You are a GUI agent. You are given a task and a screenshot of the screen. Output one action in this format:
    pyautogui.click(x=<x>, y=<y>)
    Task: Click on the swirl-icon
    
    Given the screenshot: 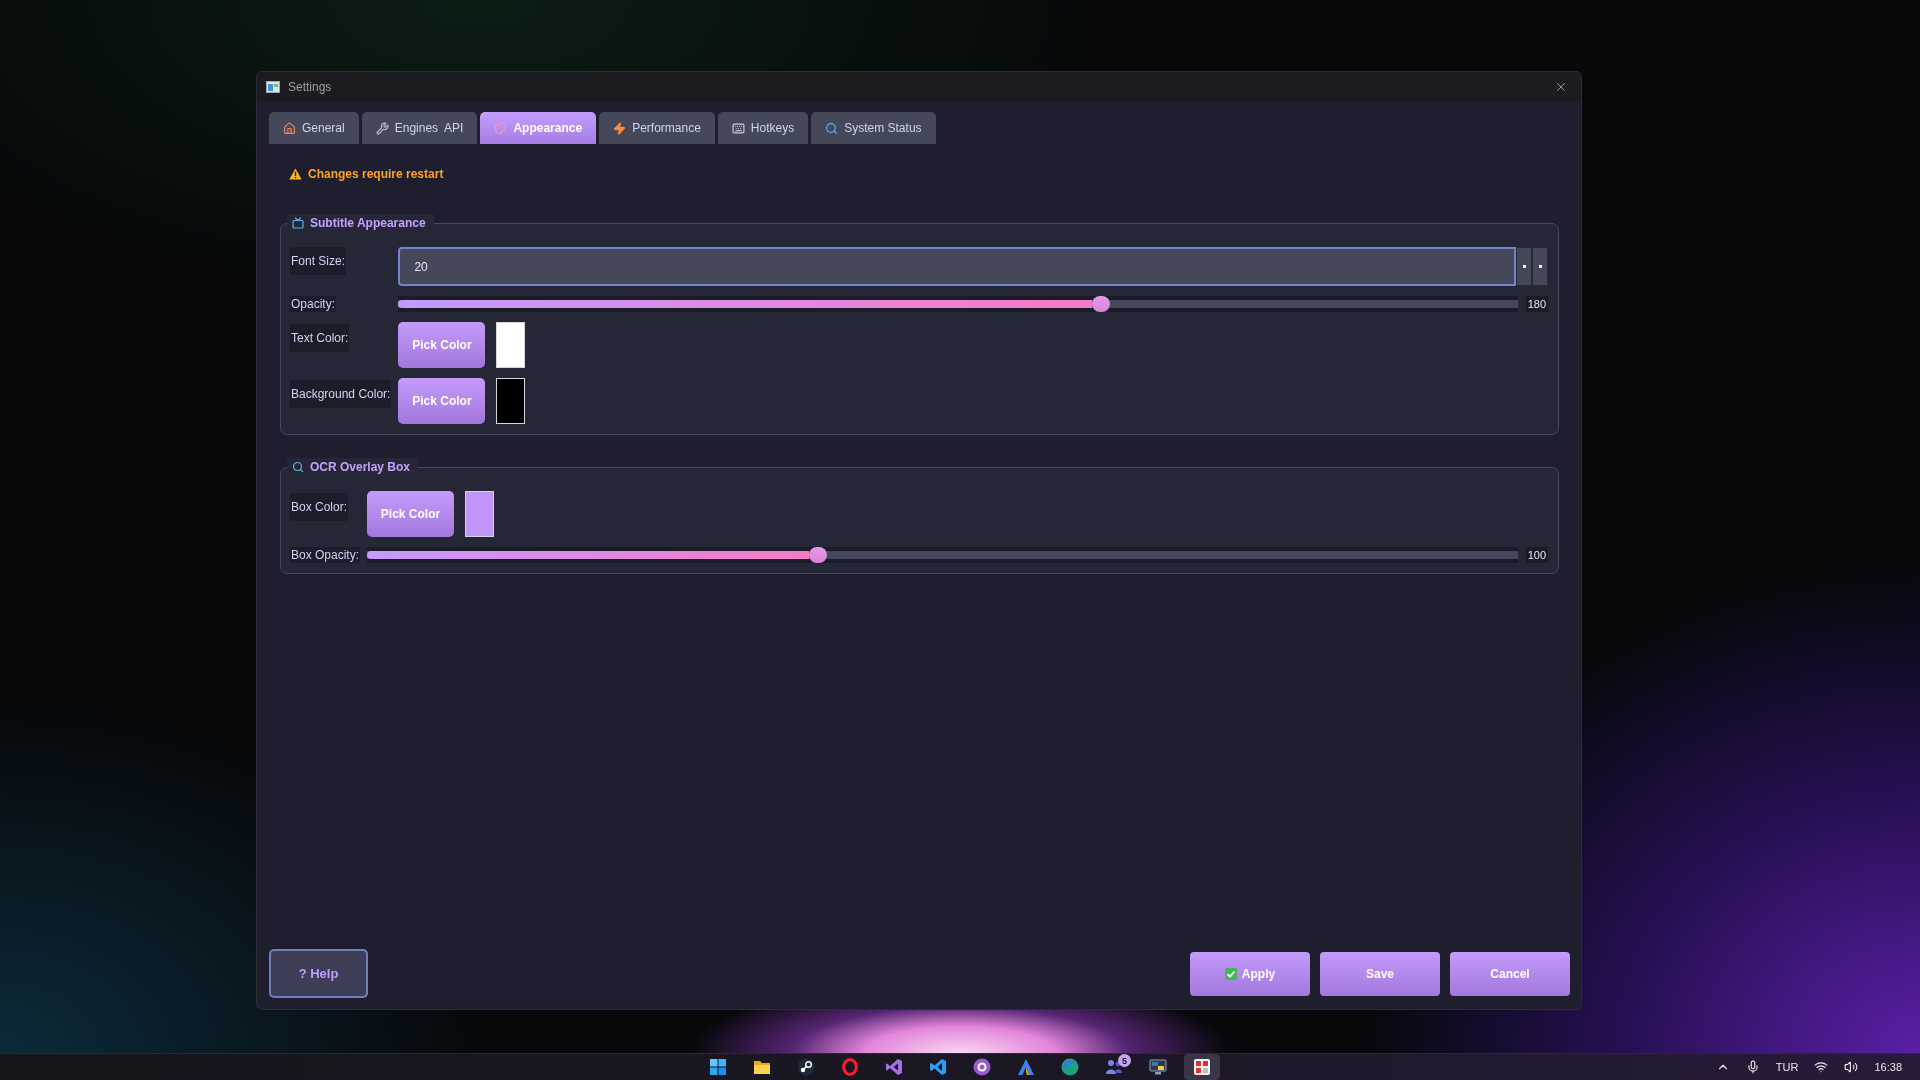 What is the action you would take?
    pyautogui.click(x=1070, y=1067)
    